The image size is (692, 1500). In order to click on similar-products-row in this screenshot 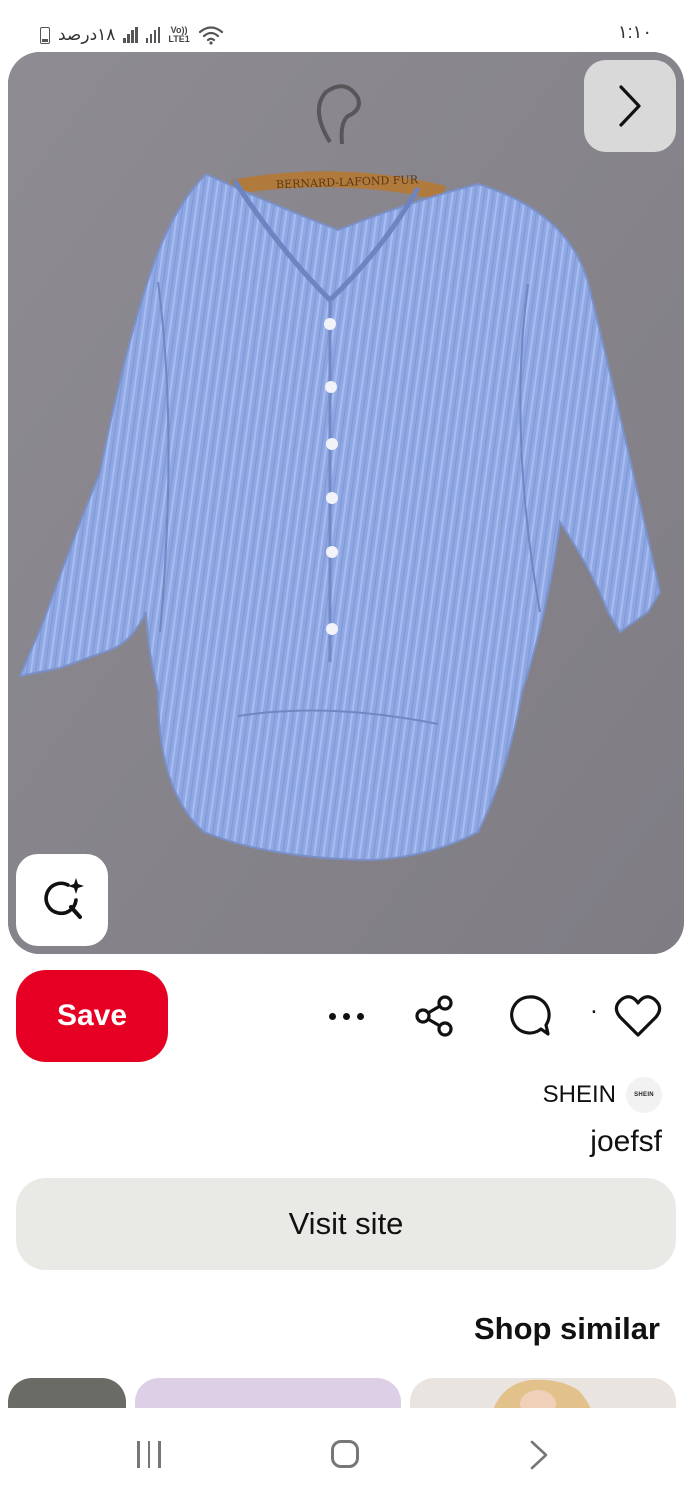, I will do `click(346, 1394)`.